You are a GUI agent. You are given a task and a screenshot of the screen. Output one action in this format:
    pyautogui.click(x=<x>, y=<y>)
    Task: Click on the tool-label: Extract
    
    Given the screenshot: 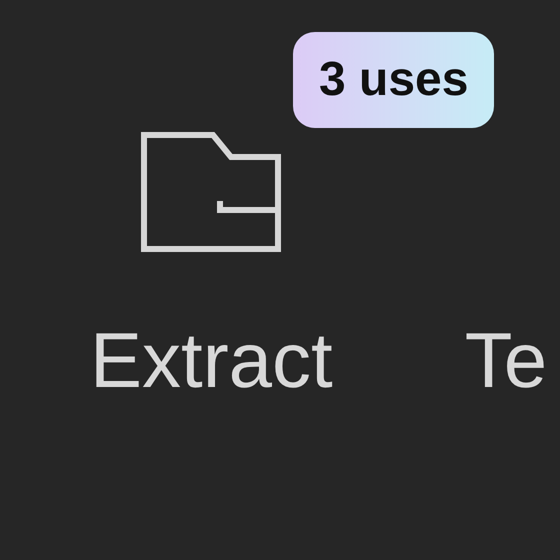 What is the action you would take?
    pyautogui.click(x=211, y=360)
    